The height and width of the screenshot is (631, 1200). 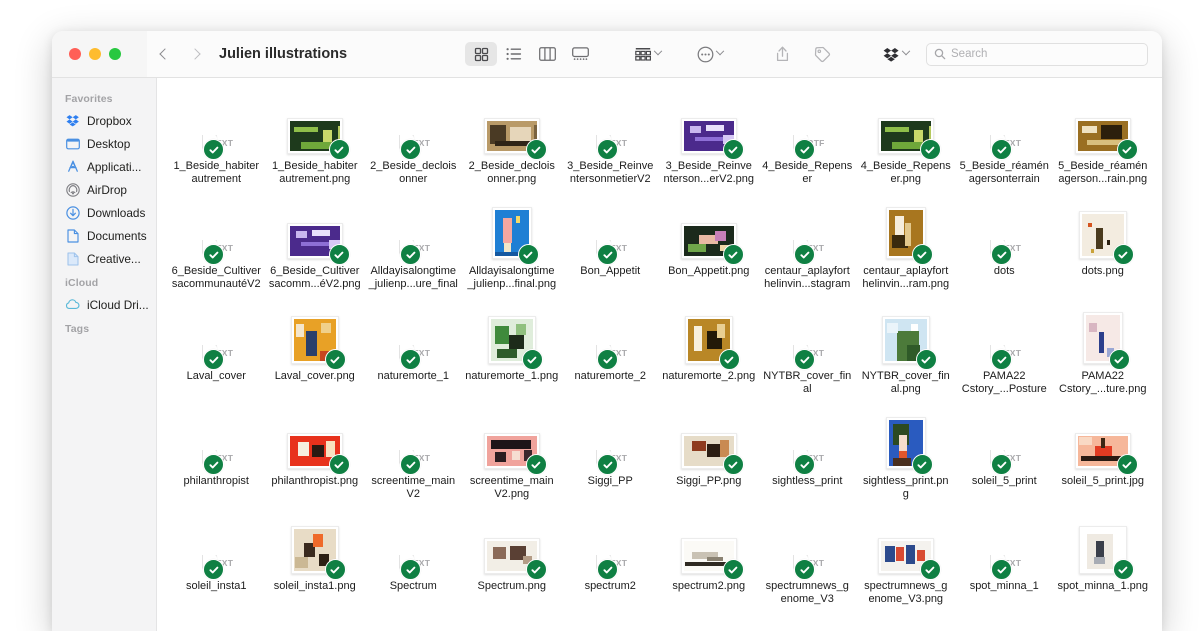 I want to click on grid-view-icon, so click(x=481, y=54).